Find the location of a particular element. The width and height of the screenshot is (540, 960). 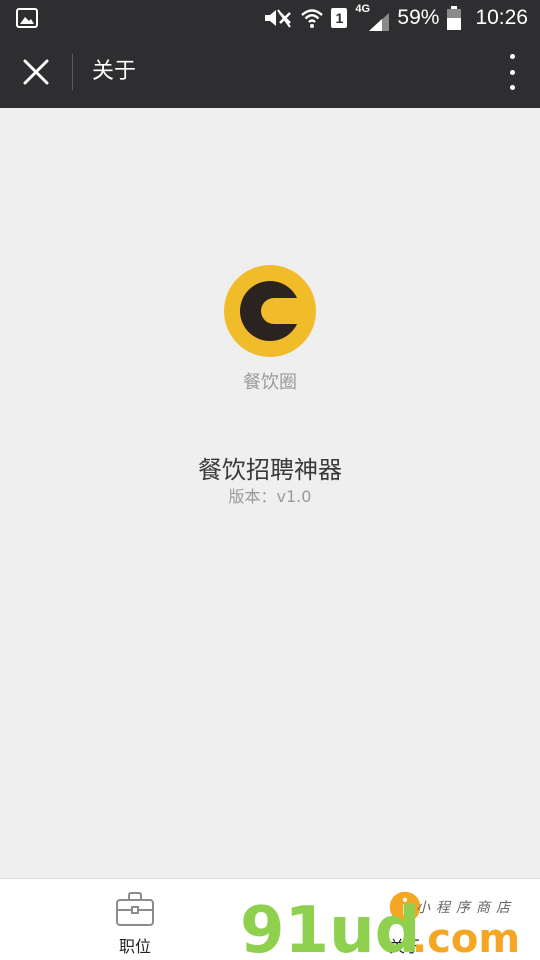

close-icon is located at coordinates (36, 72).